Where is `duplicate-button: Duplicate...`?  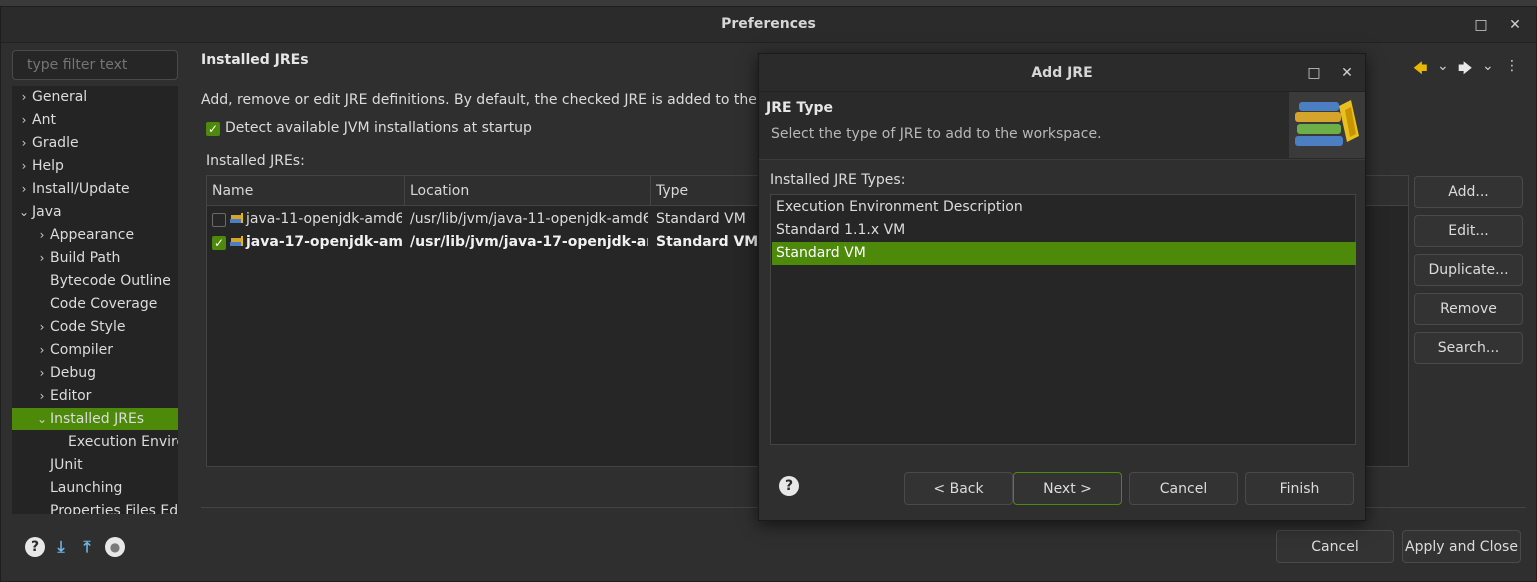 duplicate-button: Duplicate... is located at coordinates (1468, 270).